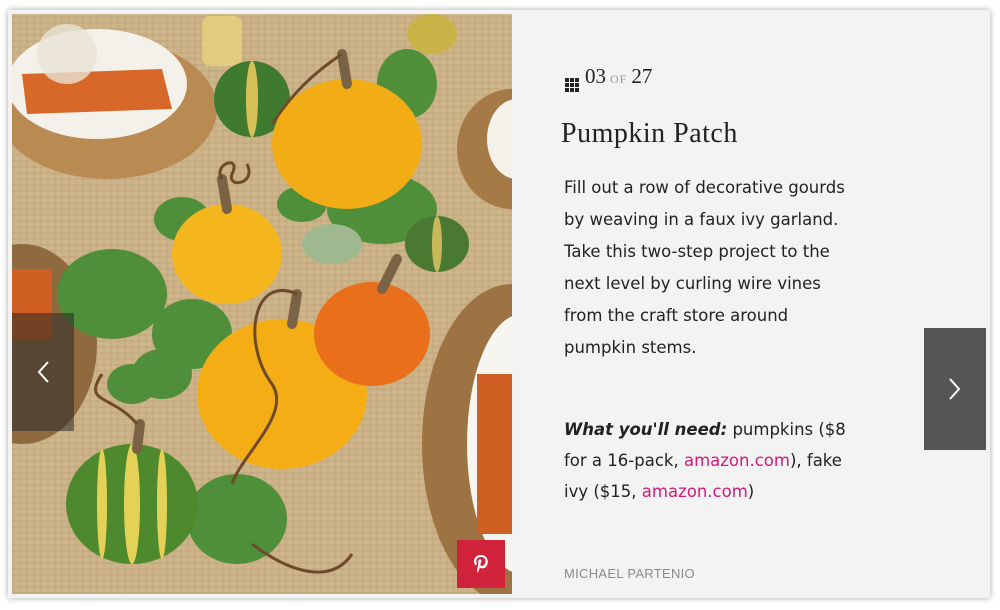 Image resolution: width=1000 pixels, height=610 pixels. Describe the element at coordinates (608, 78) in the screenshot. I see `slide-counter: 03 OF 27` at that location.